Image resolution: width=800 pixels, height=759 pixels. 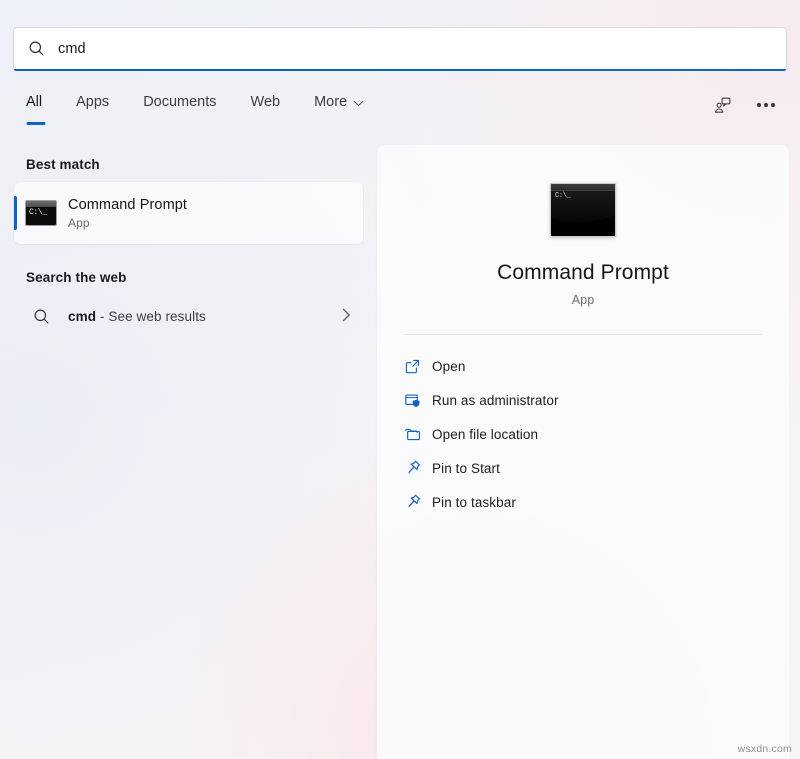 I want to click on more-options-icon, so click(x=766, y=105).